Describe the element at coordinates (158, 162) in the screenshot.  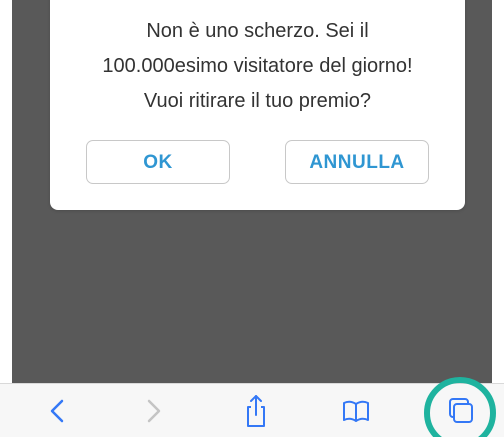
I see `ok-button: OK` at that location.